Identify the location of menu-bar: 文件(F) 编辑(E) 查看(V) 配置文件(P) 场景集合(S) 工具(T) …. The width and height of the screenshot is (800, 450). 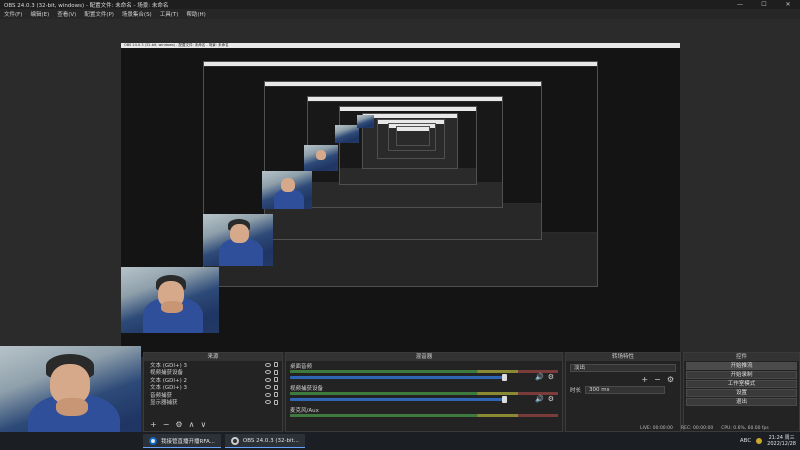
(400, 14).